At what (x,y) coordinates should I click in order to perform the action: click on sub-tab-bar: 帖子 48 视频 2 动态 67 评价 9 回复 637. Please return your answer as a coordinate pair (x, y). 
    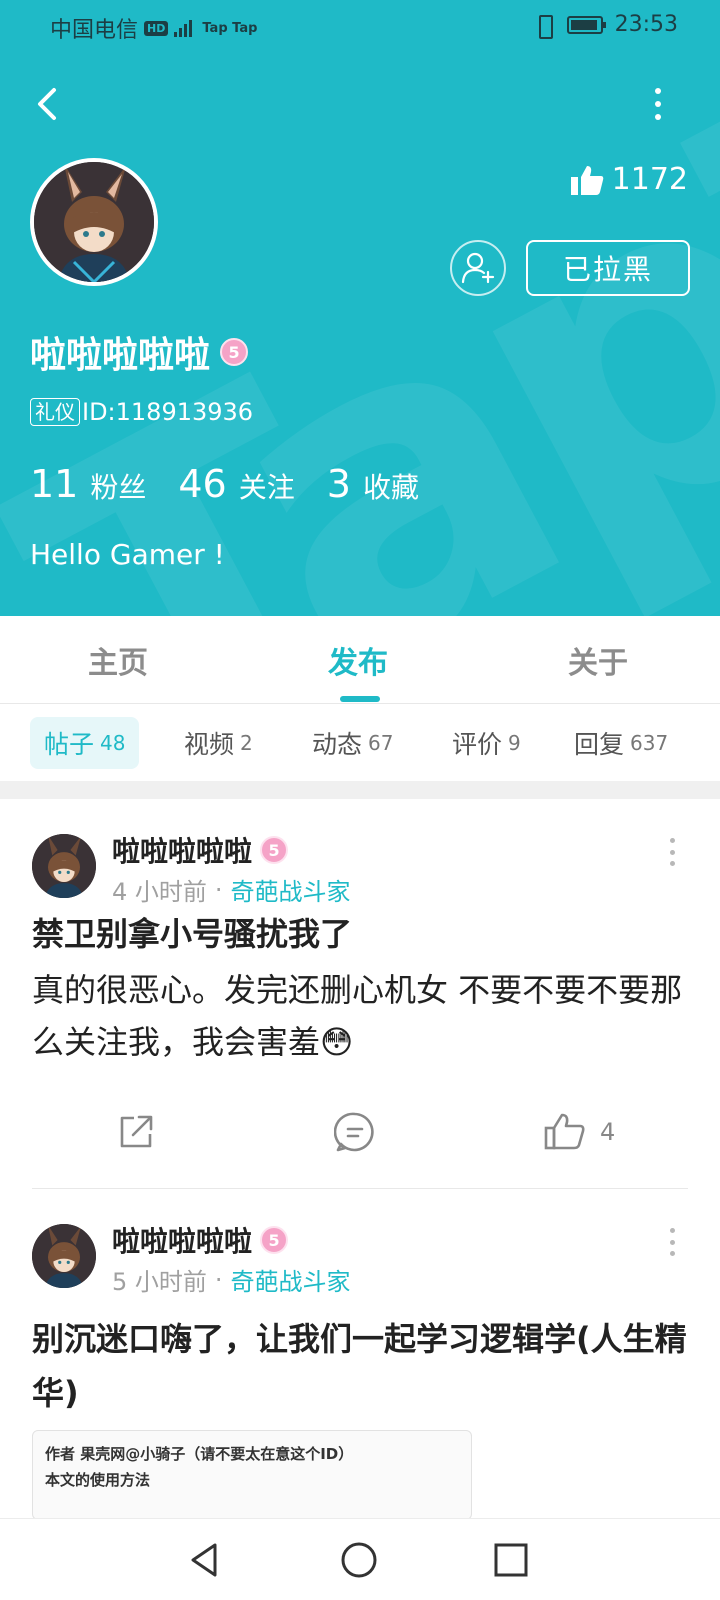
    Looking at the image, I should click on (360, 743).